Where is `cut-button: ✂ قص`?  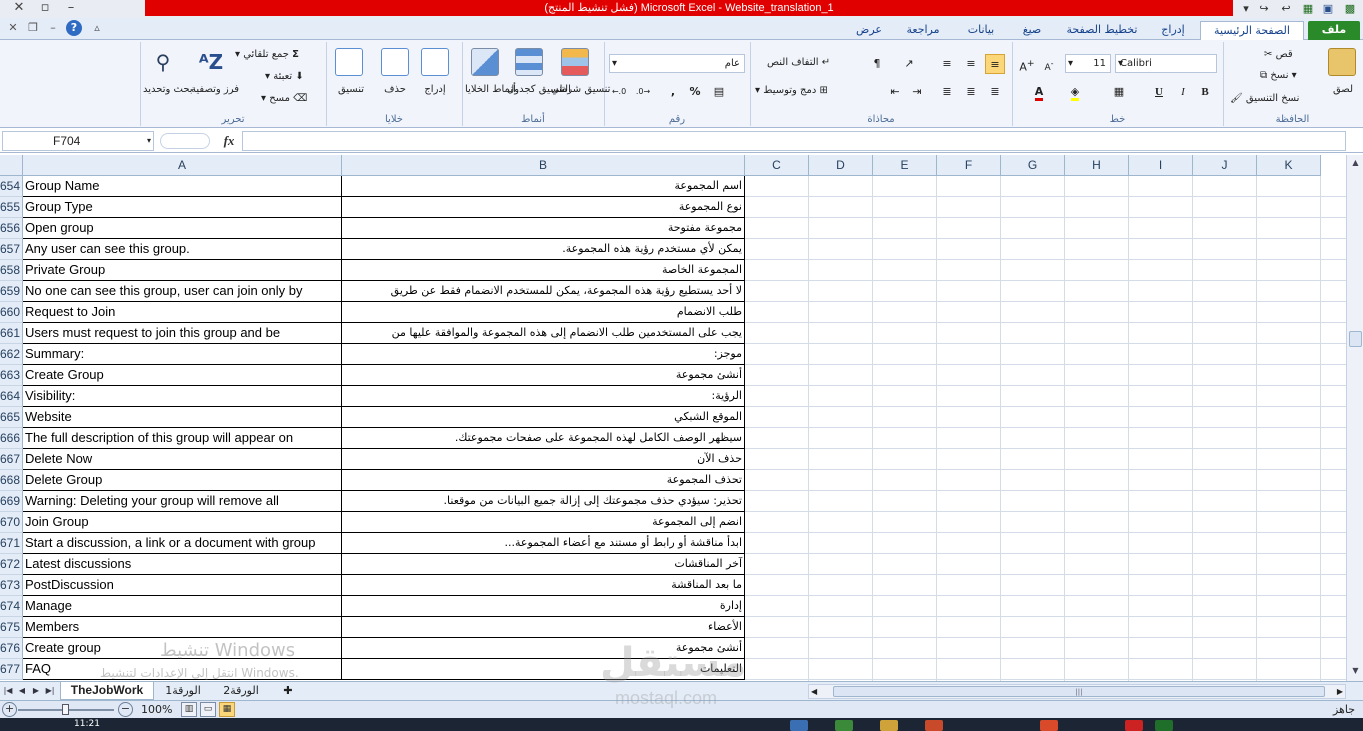 cut-button: ✂ قص is located at coordinates (1278, 55).